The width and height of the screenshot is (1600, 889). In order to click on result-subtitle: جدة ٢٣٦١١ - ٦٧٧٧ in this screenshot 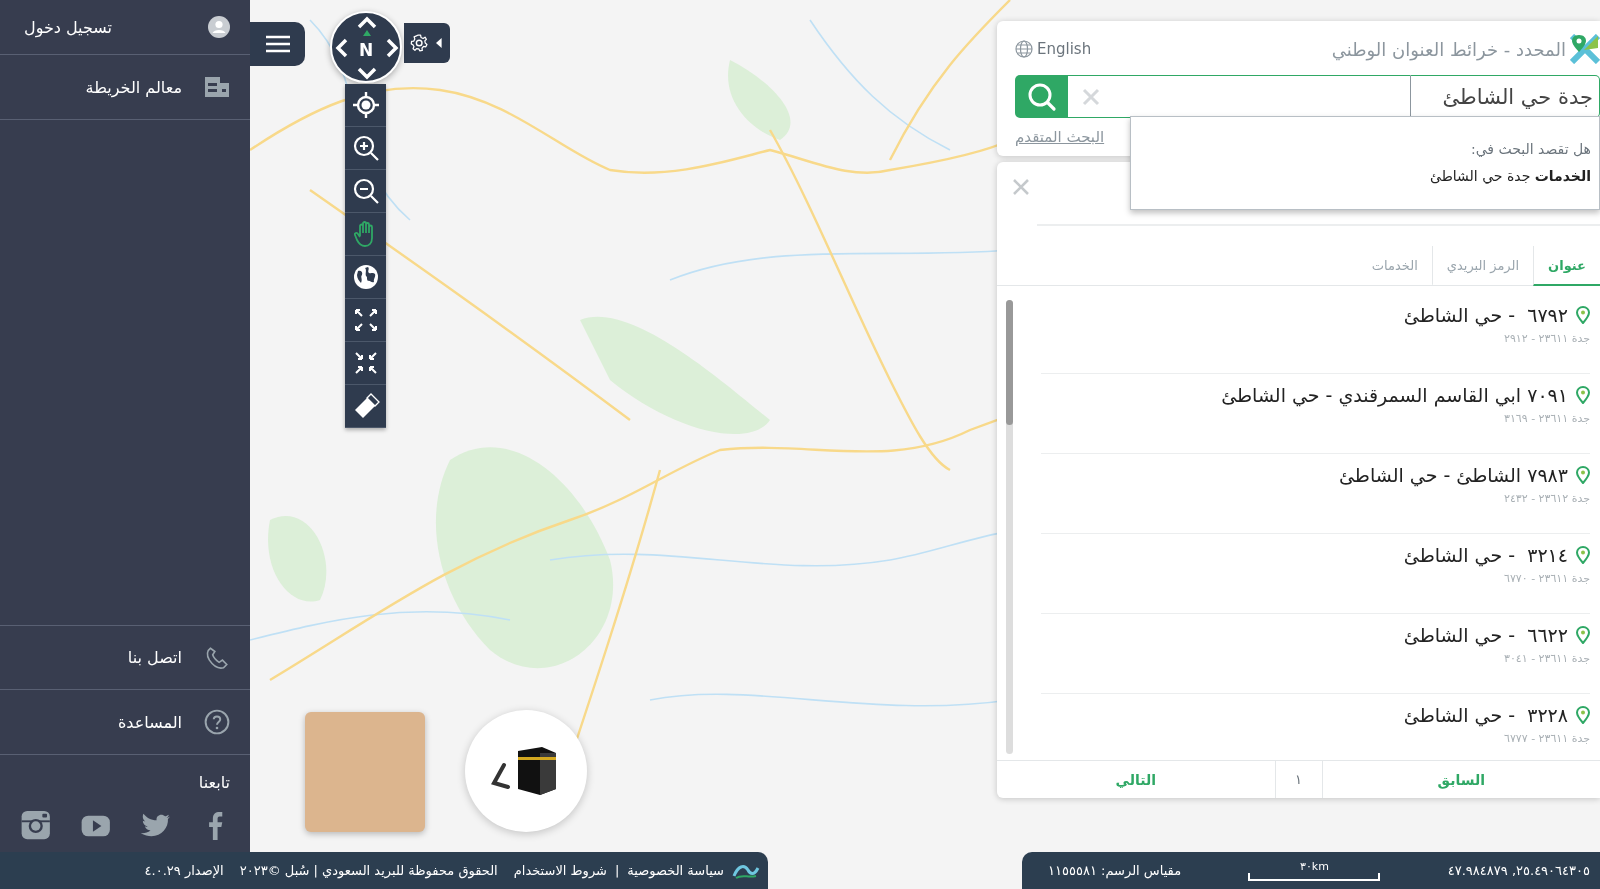, I will do `click(1547, 738)`.